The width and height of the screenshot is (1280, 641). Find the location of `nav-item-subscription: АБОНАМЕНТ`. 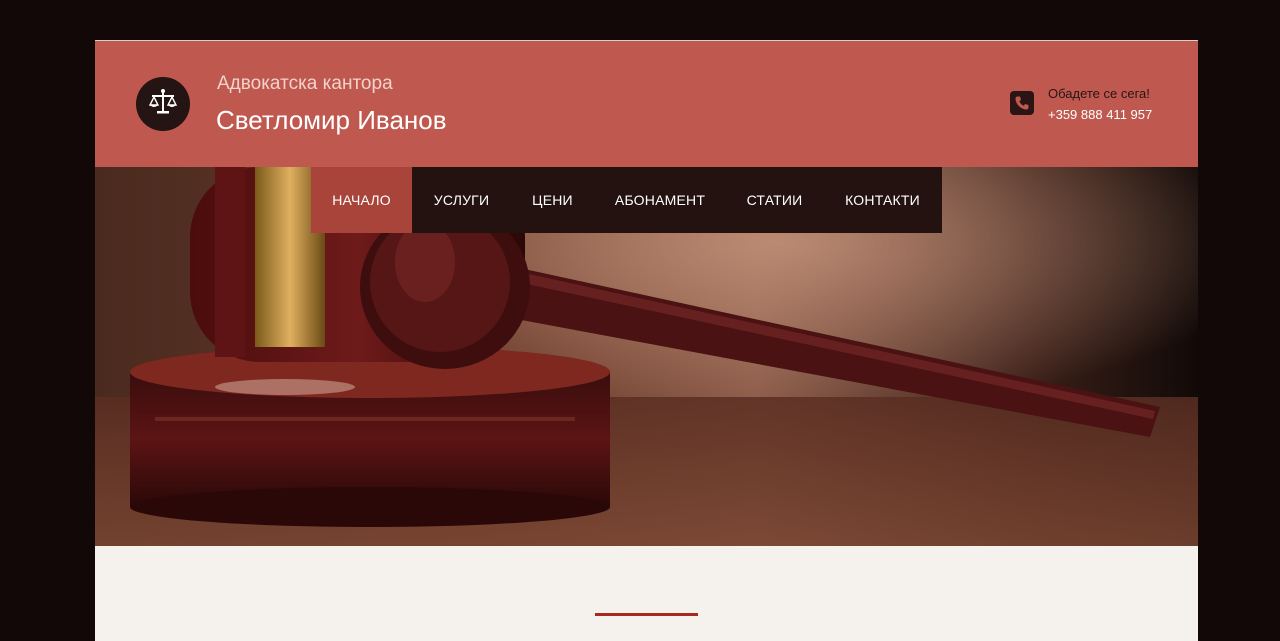

nav-item-subscription: АБОНАМЕНТ is located at coordinates (660, 200).